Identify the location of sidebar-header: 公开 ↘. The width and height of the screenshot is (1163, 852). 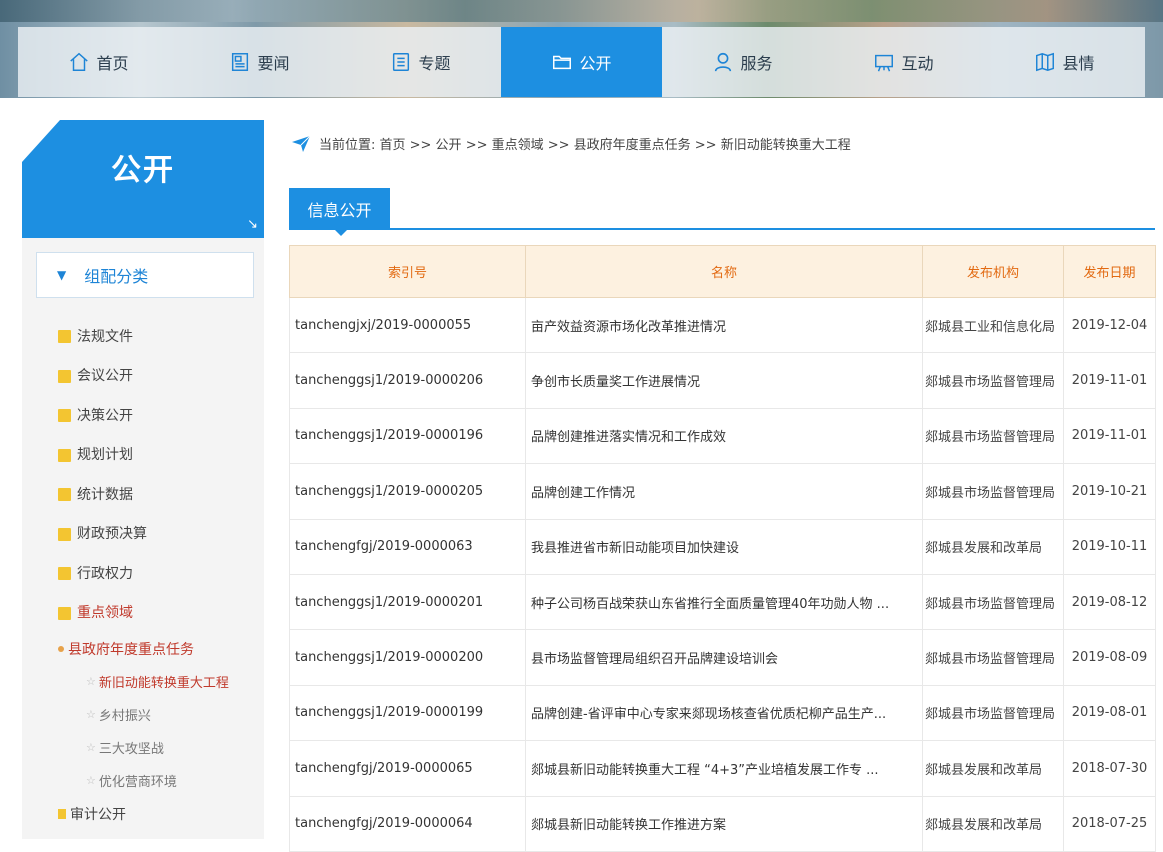
(143, 179).